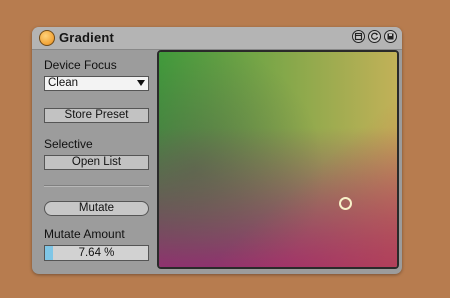 The width and height of the screenshot is (450, 298). What do you see at coordinates (68, 144) in the screenshot?
I see `selective-label: Selective` at bounding box center [68, 144].